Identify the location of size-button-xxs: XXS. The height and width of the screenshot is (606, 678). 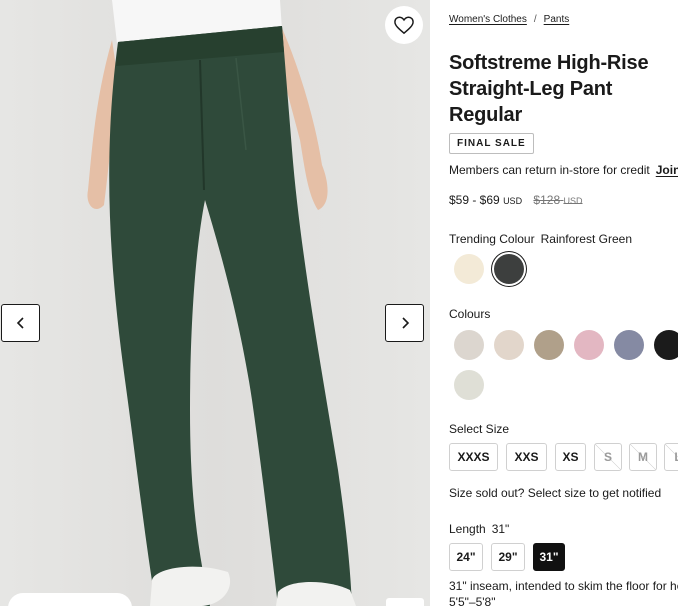
(526, 457).